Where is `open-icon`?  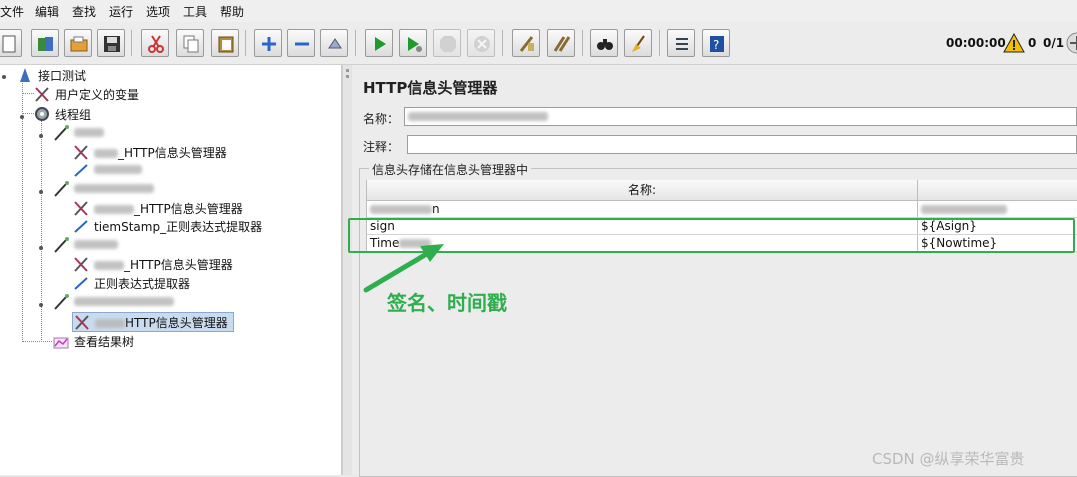 open-icon is located at coordinates (79, 44).